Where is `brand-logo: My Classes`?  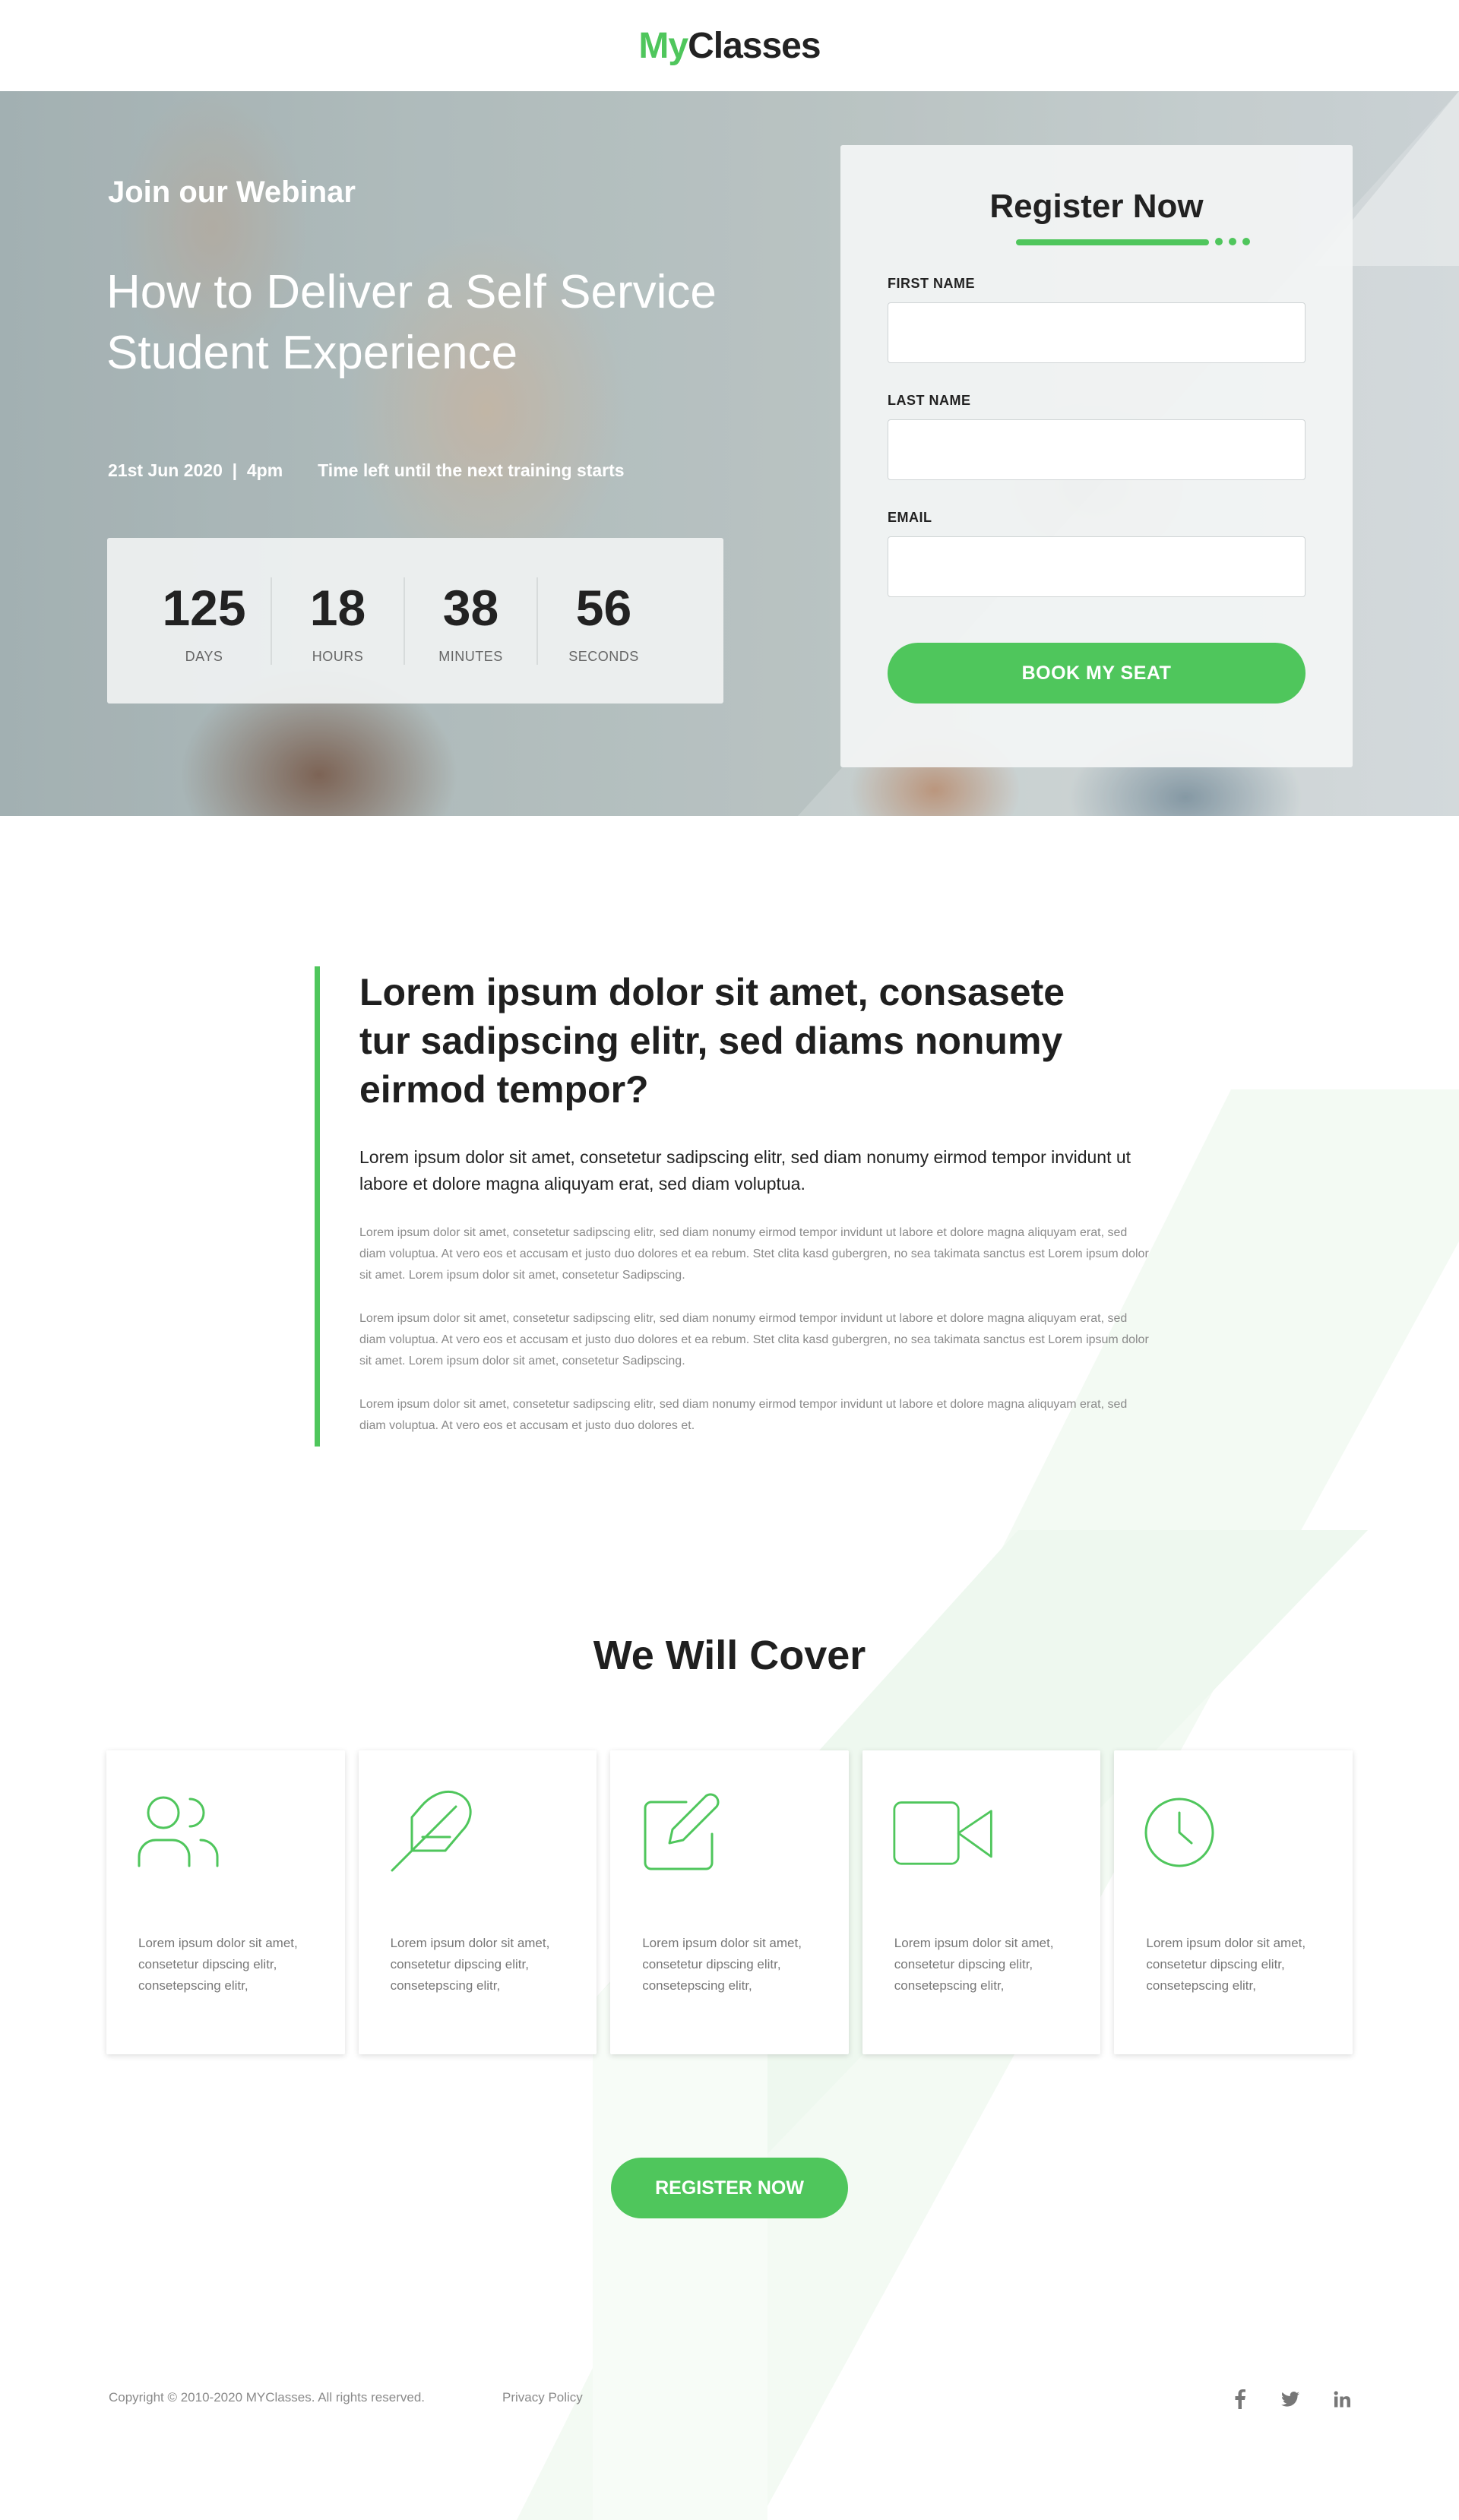 brand-logo: My Classes is located at coordinates (729, 46).